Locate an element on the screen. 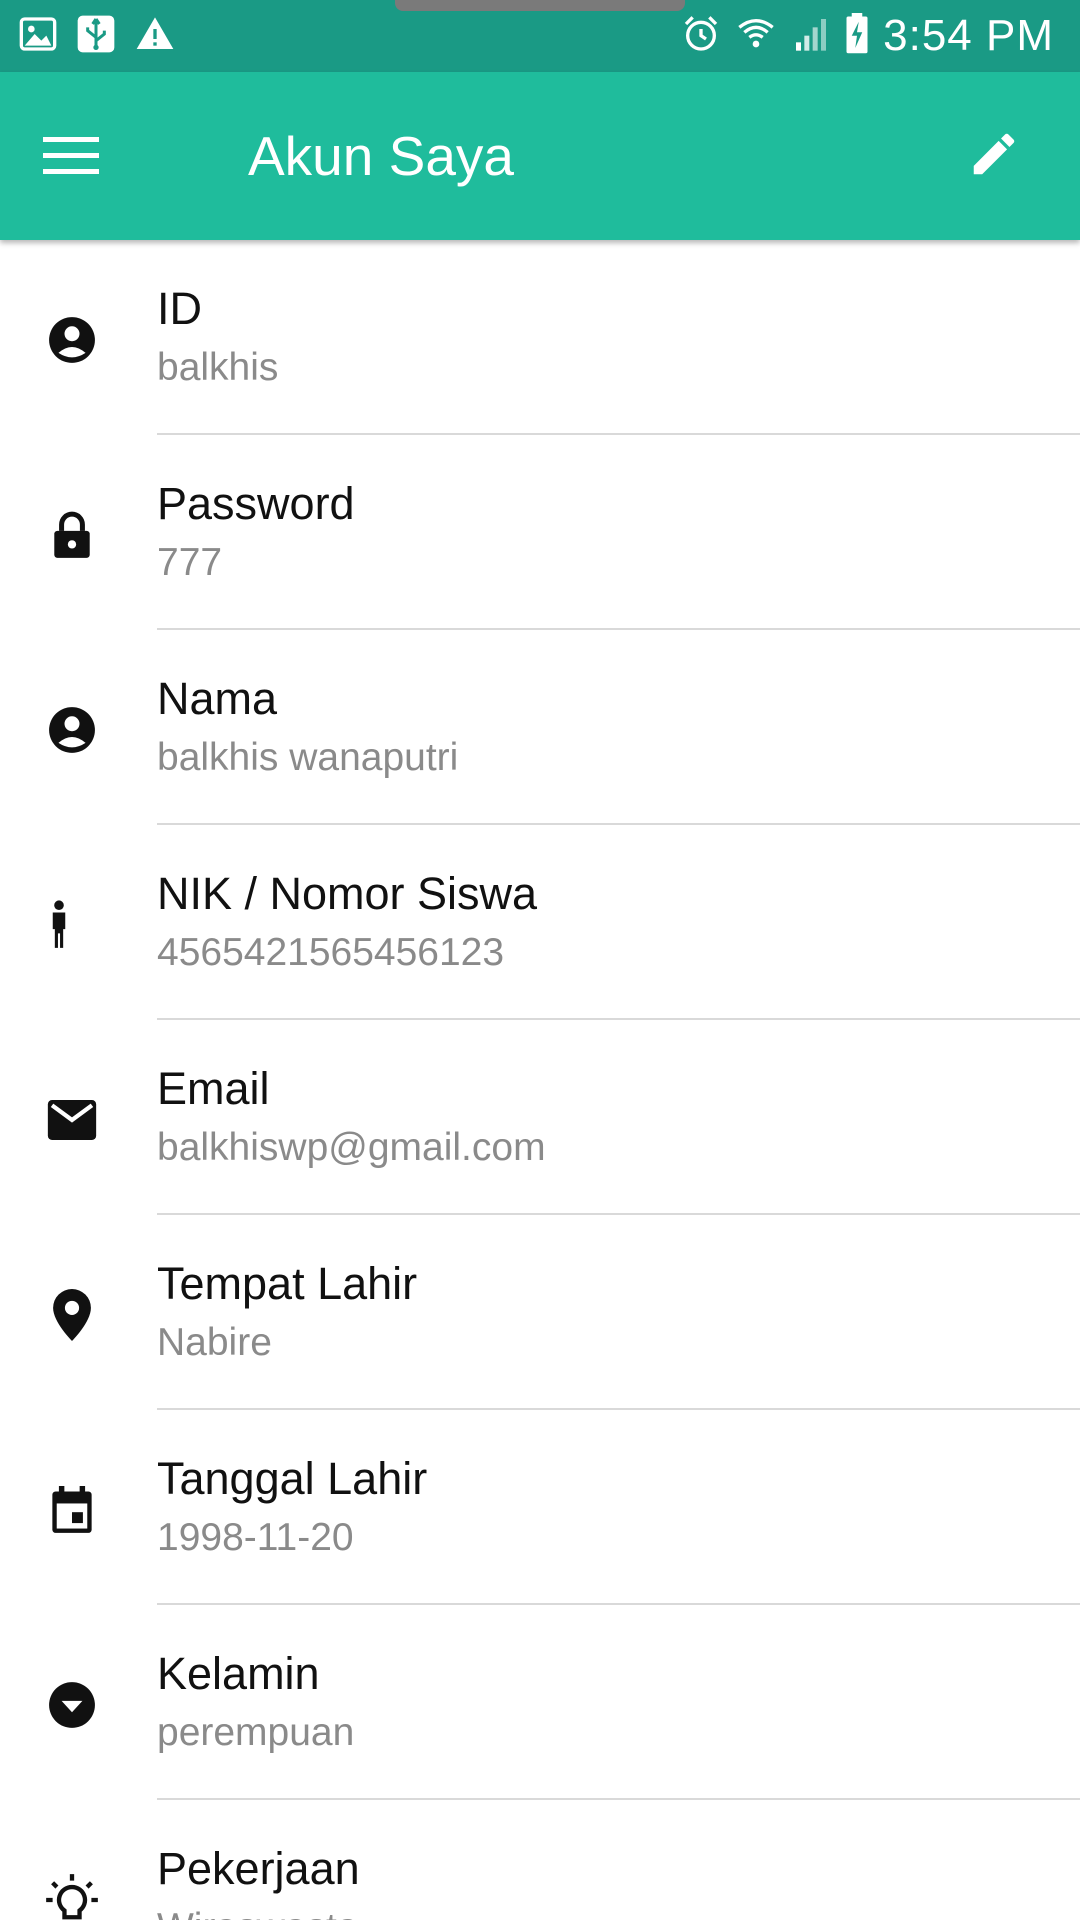 The image size is (1080, 1920). usb-icon is located at coordinates (96, 36).